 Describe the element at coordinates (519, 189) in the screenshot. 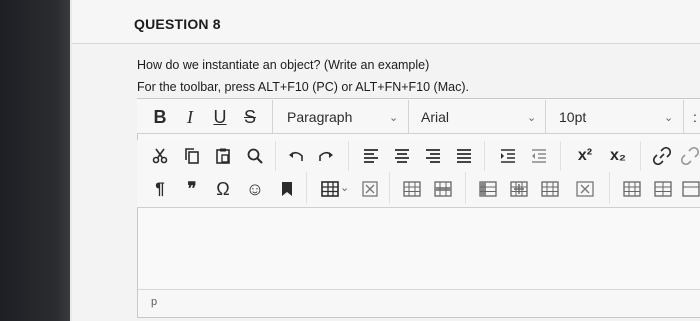

I see `table-col-insert-icon` at that location.